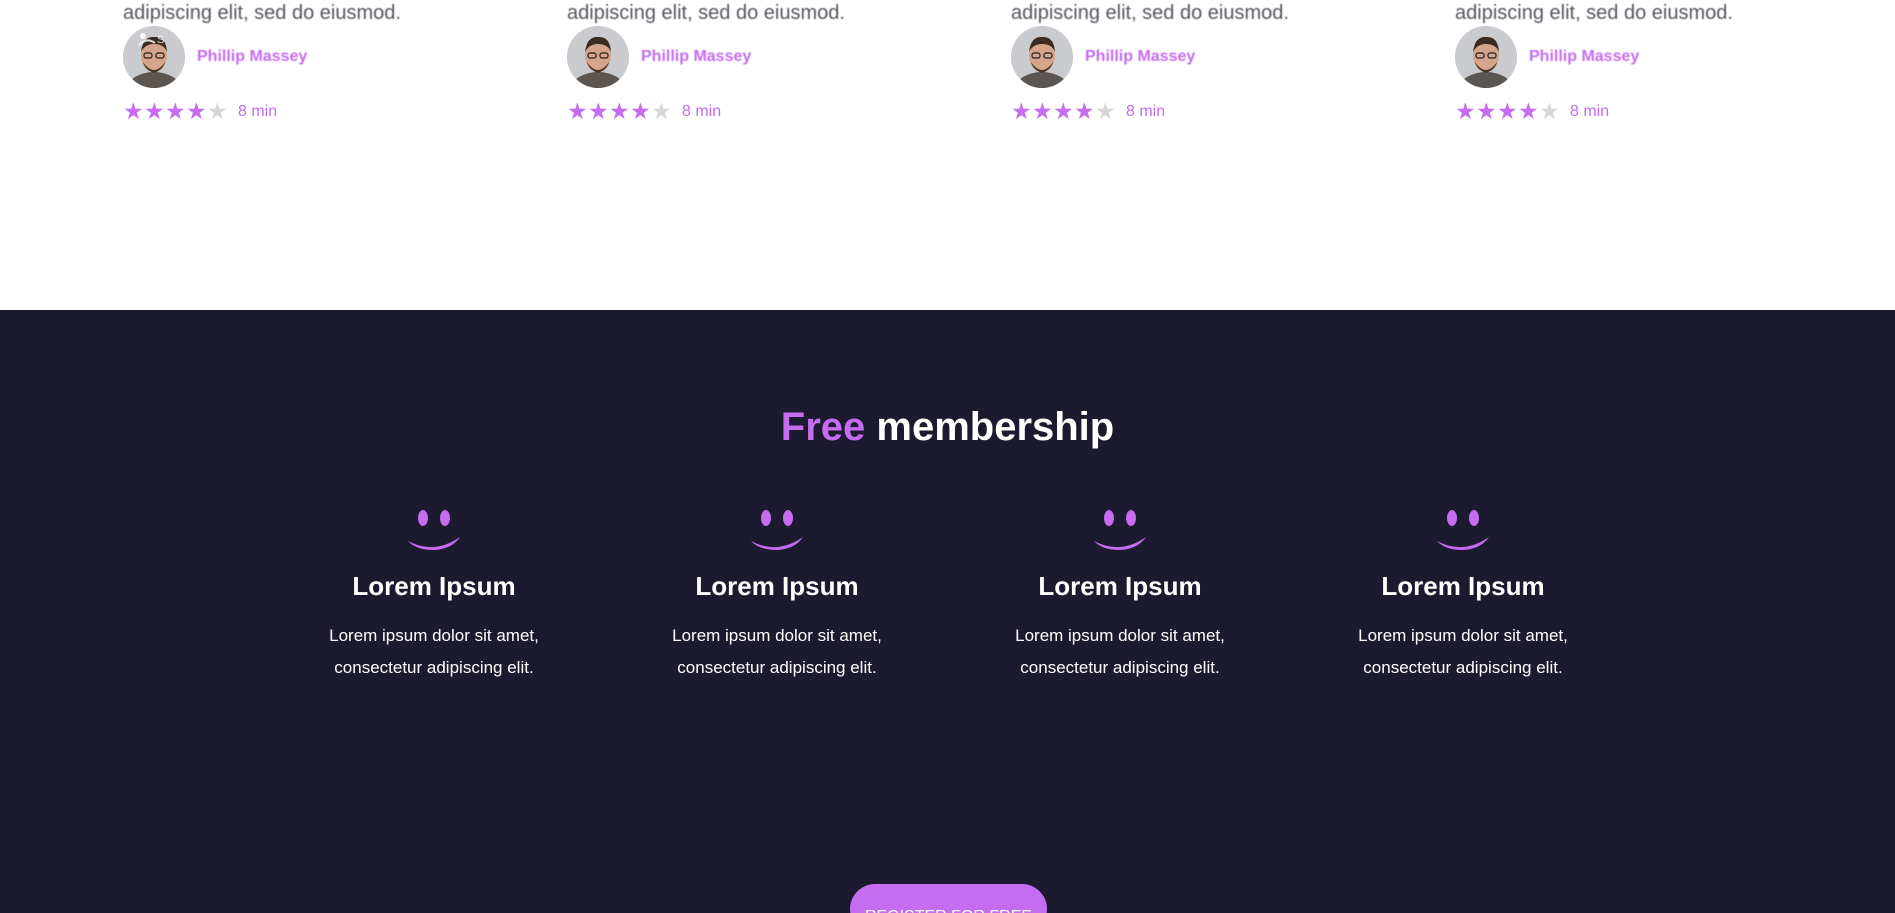 The image size is (1895, 913). Describe the element at coordinates (160, 40) in the screenshot. I see `svg-text: S` at that location.